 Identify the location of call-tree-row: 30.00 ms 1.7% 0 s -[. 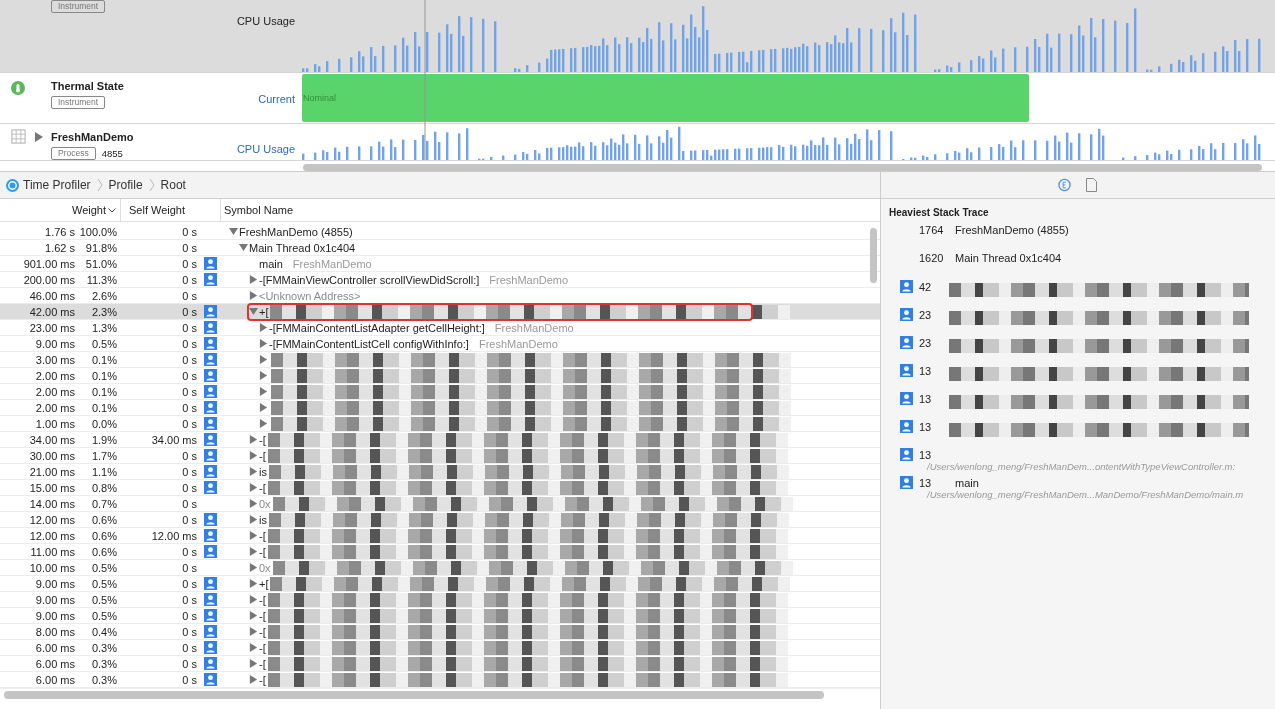
(440, 456).